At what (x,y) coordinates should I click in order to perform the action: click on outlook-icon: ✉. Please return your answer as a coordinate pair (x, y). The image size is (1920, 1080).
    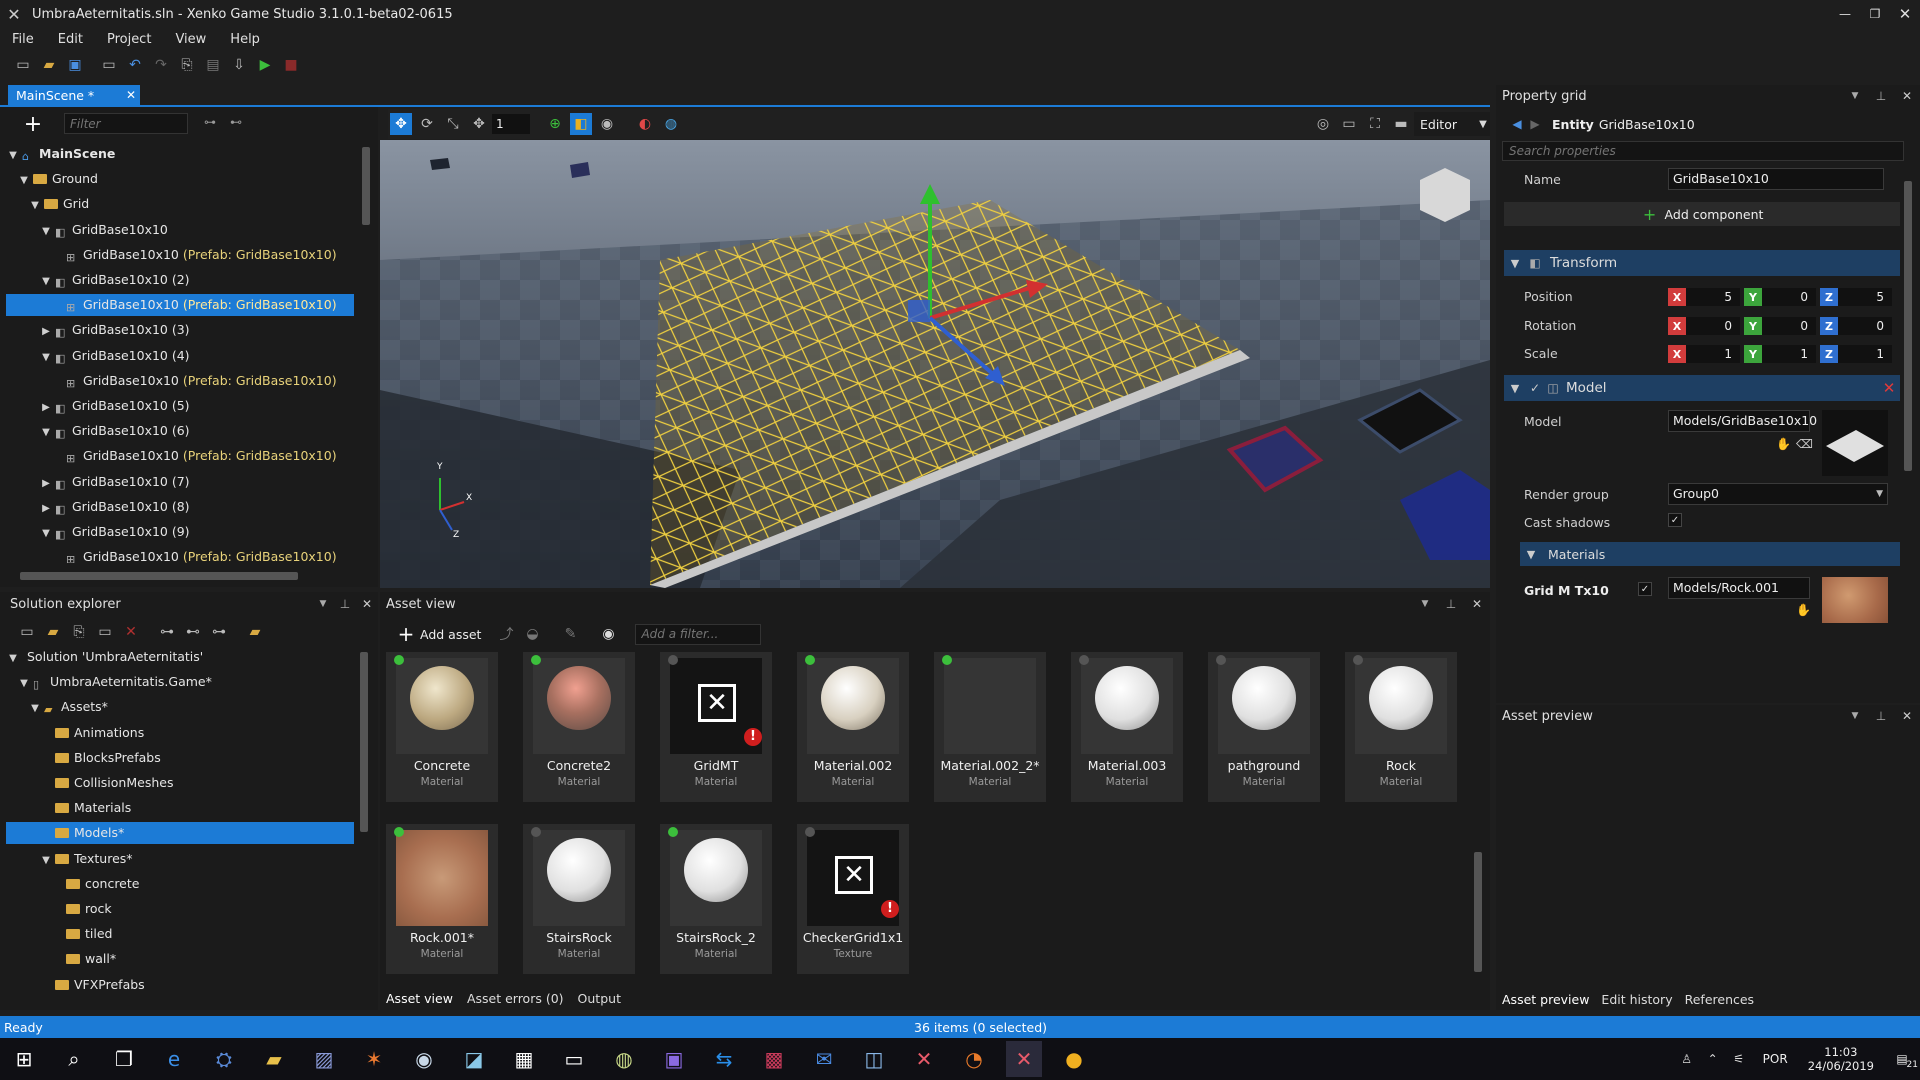
    Looking at the image, I should click on (824, 1059).